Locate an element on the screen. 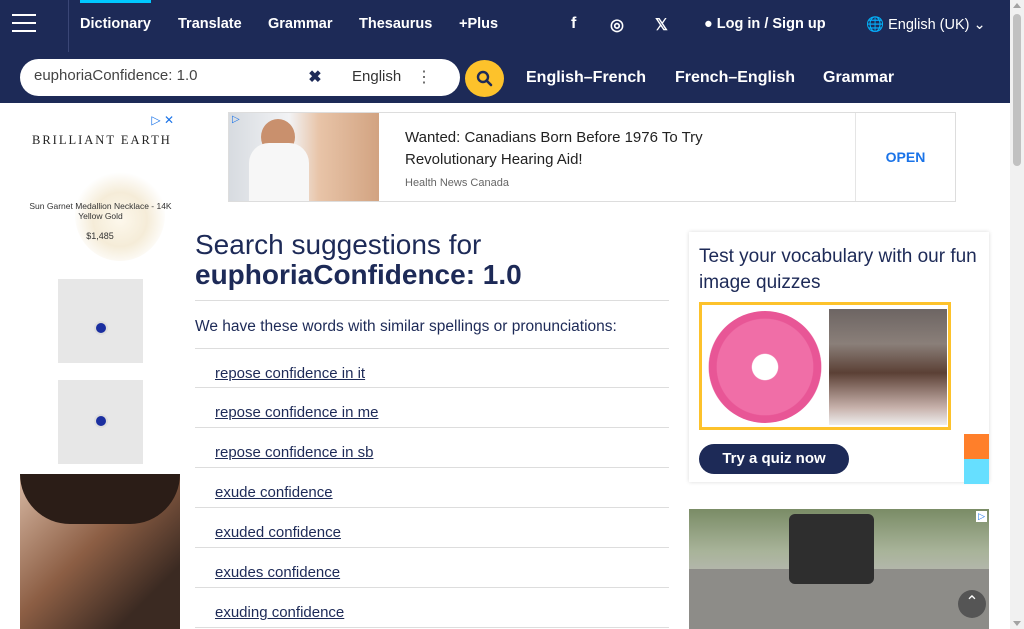 This screenshot has width=1024, height=629. ad-open-button: OPEN is located at coordinates (905, 157).